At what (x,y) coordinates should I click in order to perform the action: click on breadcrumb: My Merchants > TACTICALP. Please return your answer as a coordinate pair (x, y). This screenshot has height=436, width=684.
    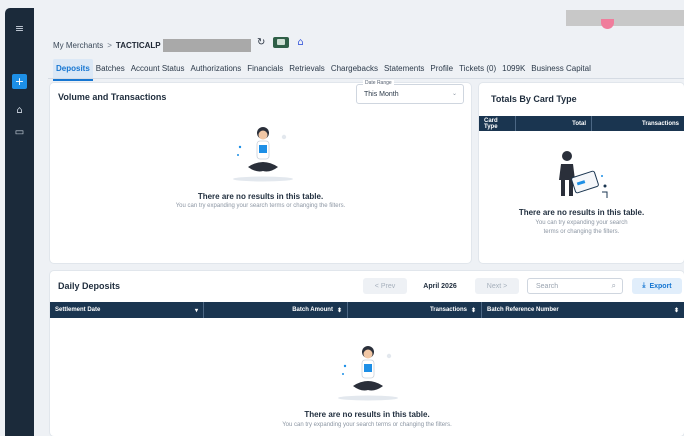
    Looking at the image, I should click on (152, 45).